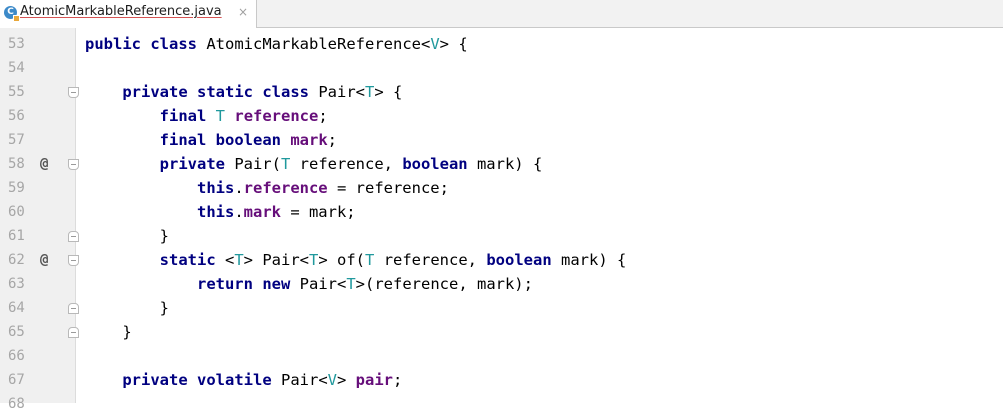 The width and height of the screenshot is (1003, 416). I want to click on code-token: >, so click(346, 380).